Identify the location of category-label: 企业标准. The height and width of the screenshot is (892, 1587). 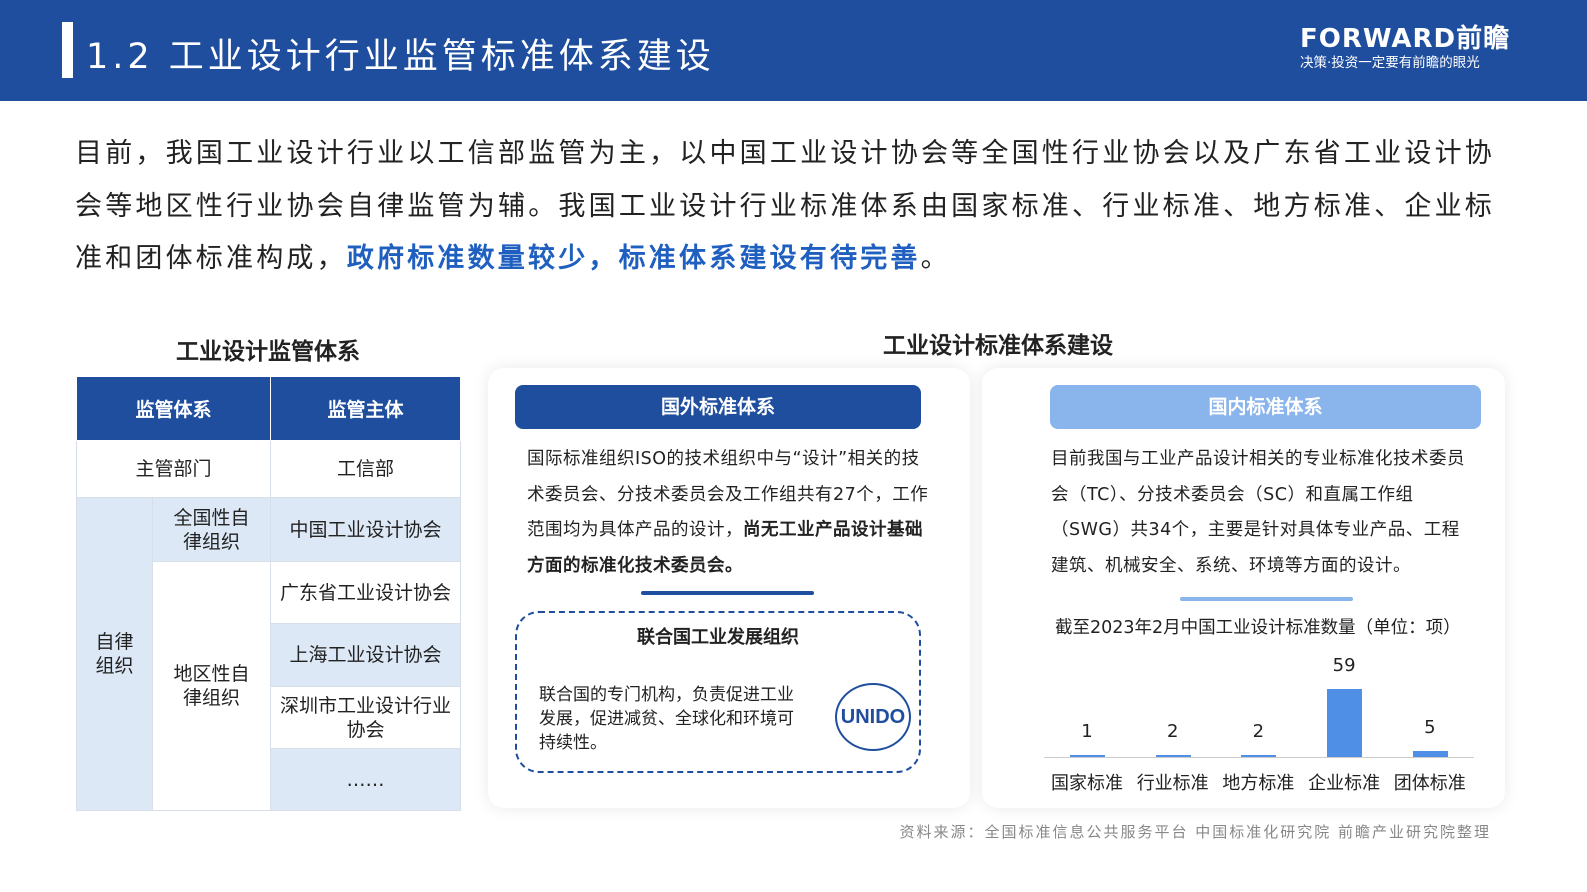
(1344, 783).